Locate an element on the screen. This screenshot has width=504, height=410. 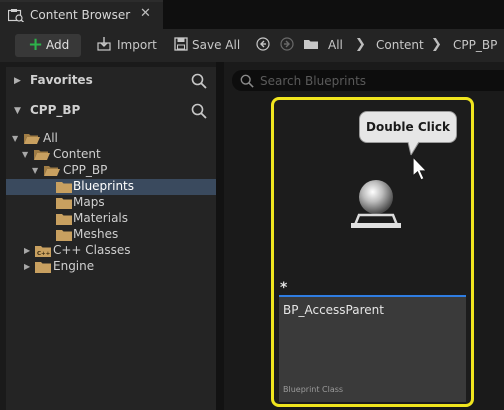
tab-title: Content Browser is located at coordinates (80, 15).